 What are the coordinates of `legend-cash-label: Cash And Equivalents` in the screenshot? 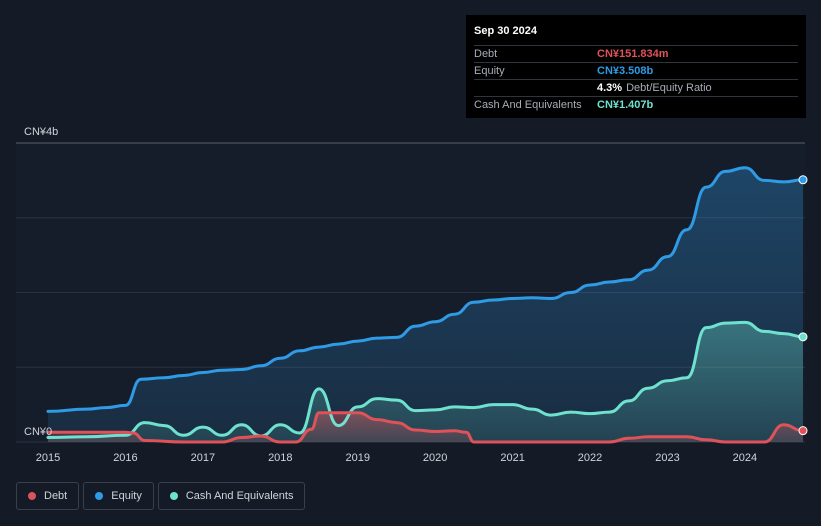 It's located at (239, 496).